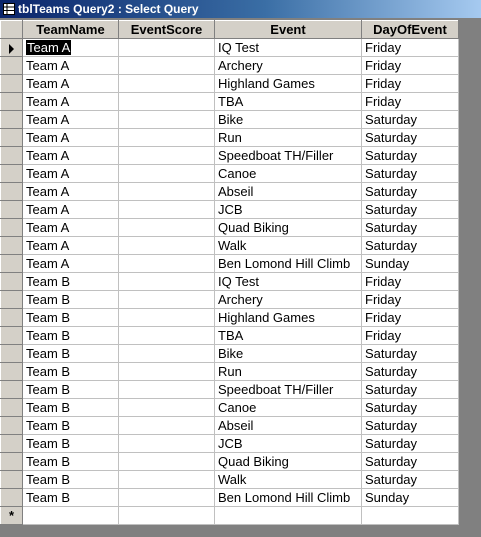 The width and height of the screenshot is (481, 537). Describe the element at coordinates (229, 209) in the screenshot. I see `table-row: Team A JCB Saturday` at that location.